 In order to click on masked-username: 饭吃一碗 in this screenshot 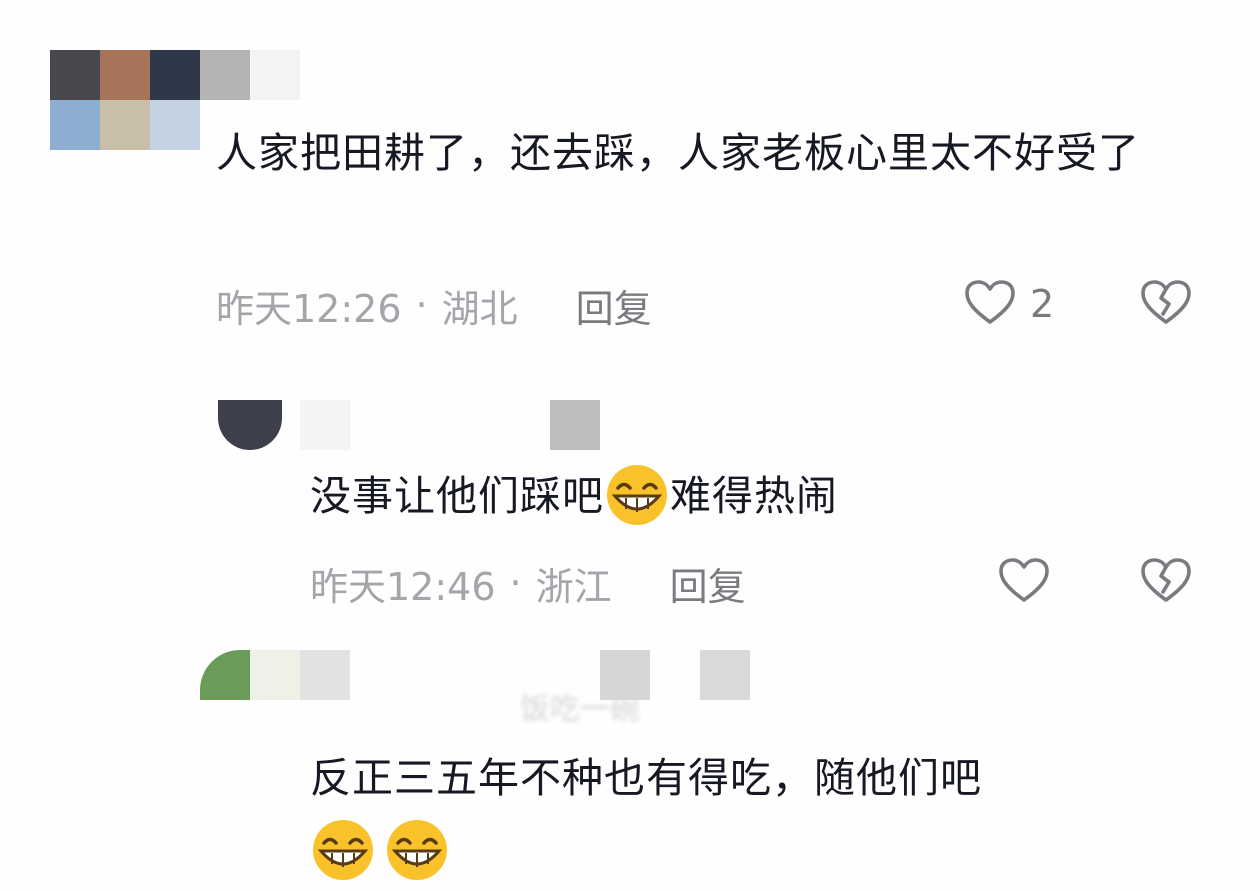, I will do `click(580, 709)`.